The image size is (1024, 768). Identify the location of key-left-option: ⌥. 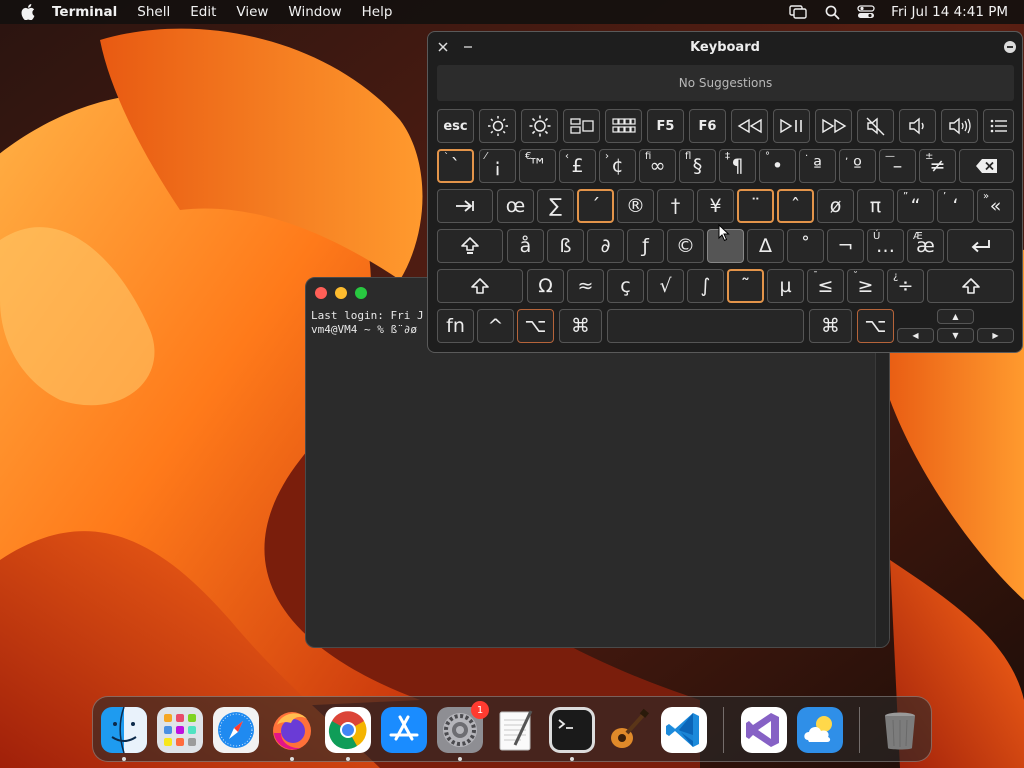
(535, 326).